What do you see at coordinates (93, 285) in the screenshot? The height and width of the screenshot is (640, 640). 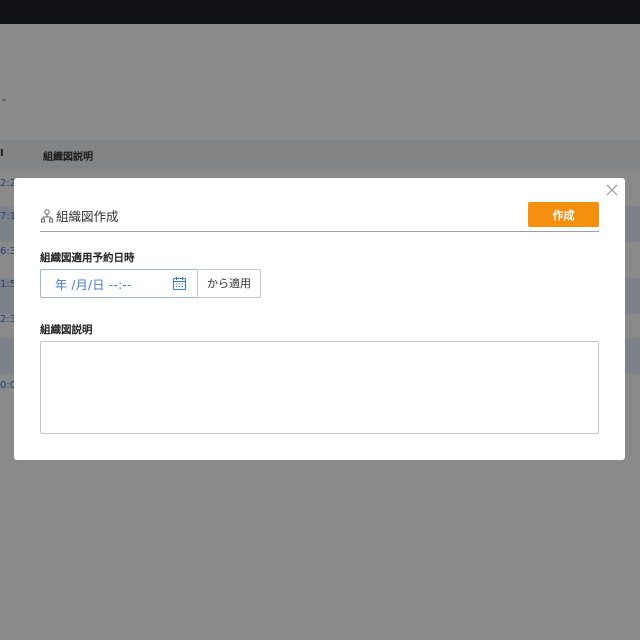 I see `date-input-value: 年 /月/日 --:--` at bounding box center [93, 285].